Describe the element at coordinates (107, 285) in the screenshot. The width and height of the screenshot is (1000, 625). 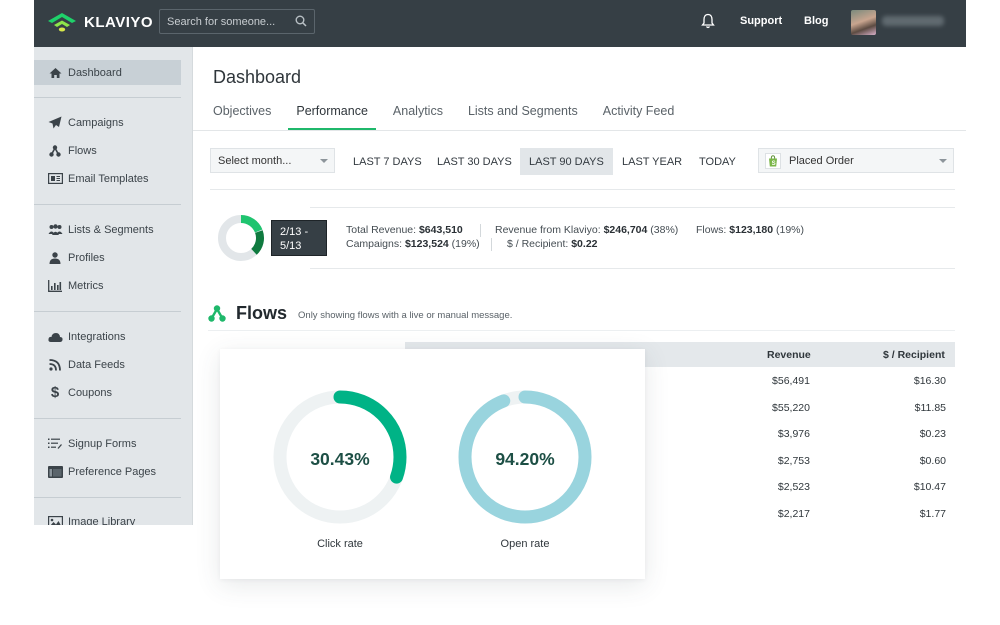
I see `sidebar-item-metrics: Metrics` at that location.